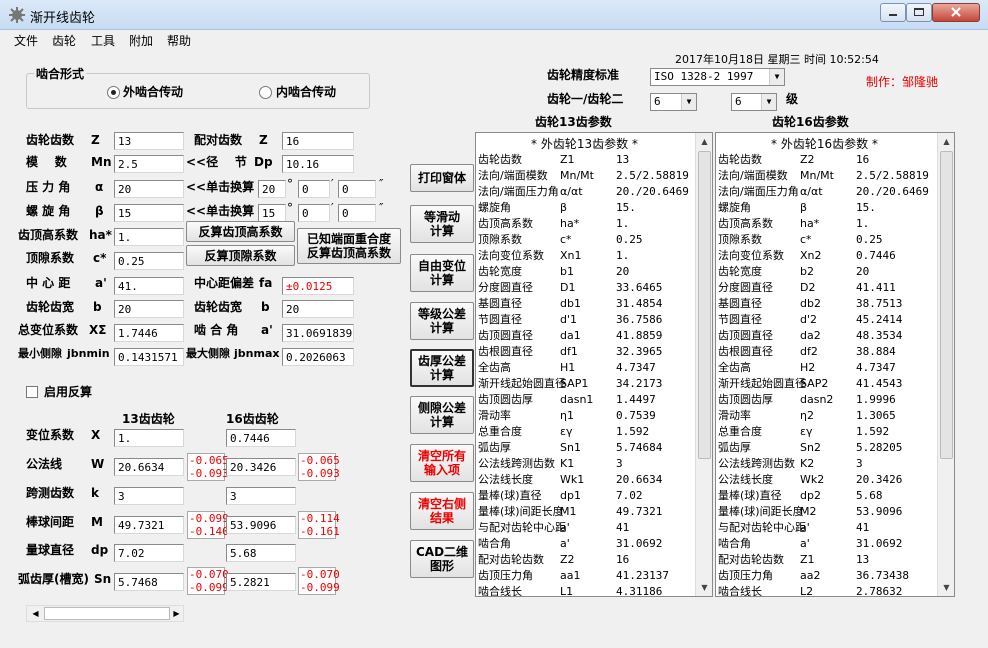  Describe the element at coordinates (893, 12) in the screenshot. I see `minimize-button` at that location.